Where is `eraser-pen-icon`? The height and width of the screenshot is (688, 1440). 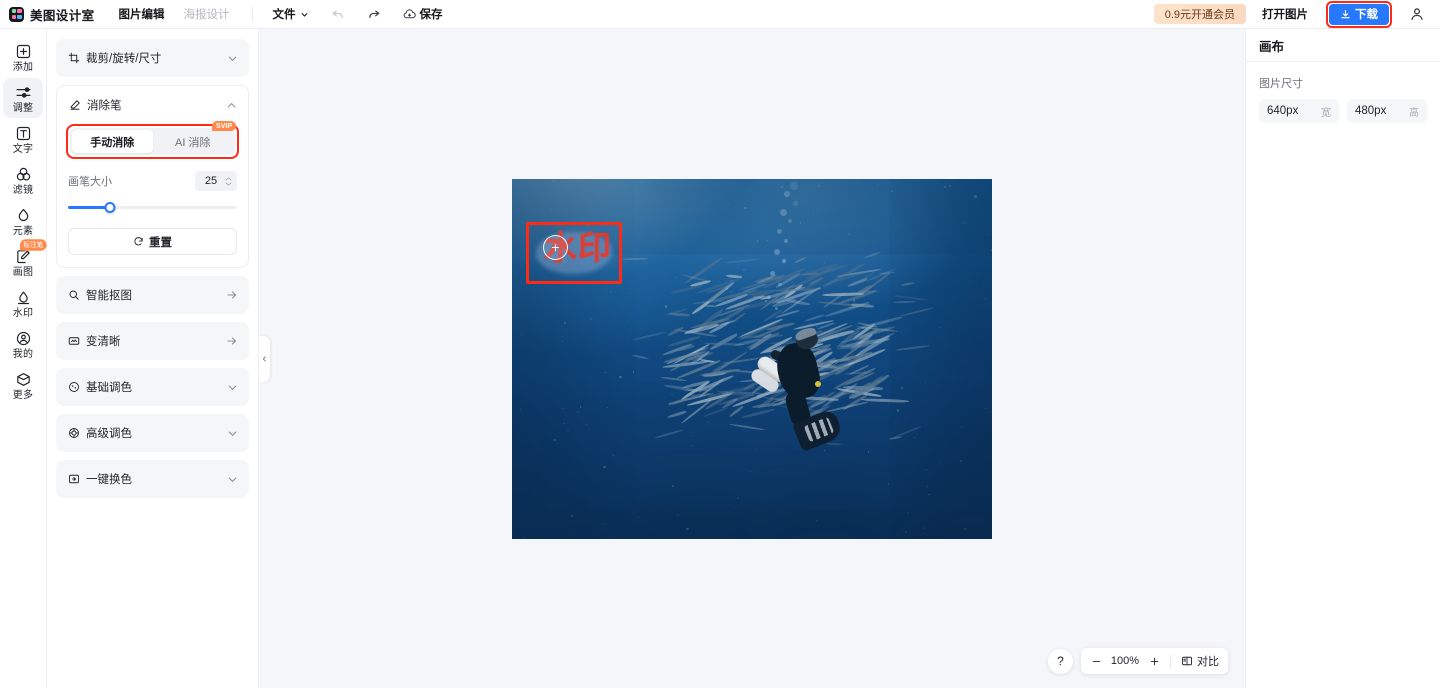 eraser-pen-icon is located at coordinates (74, 105).